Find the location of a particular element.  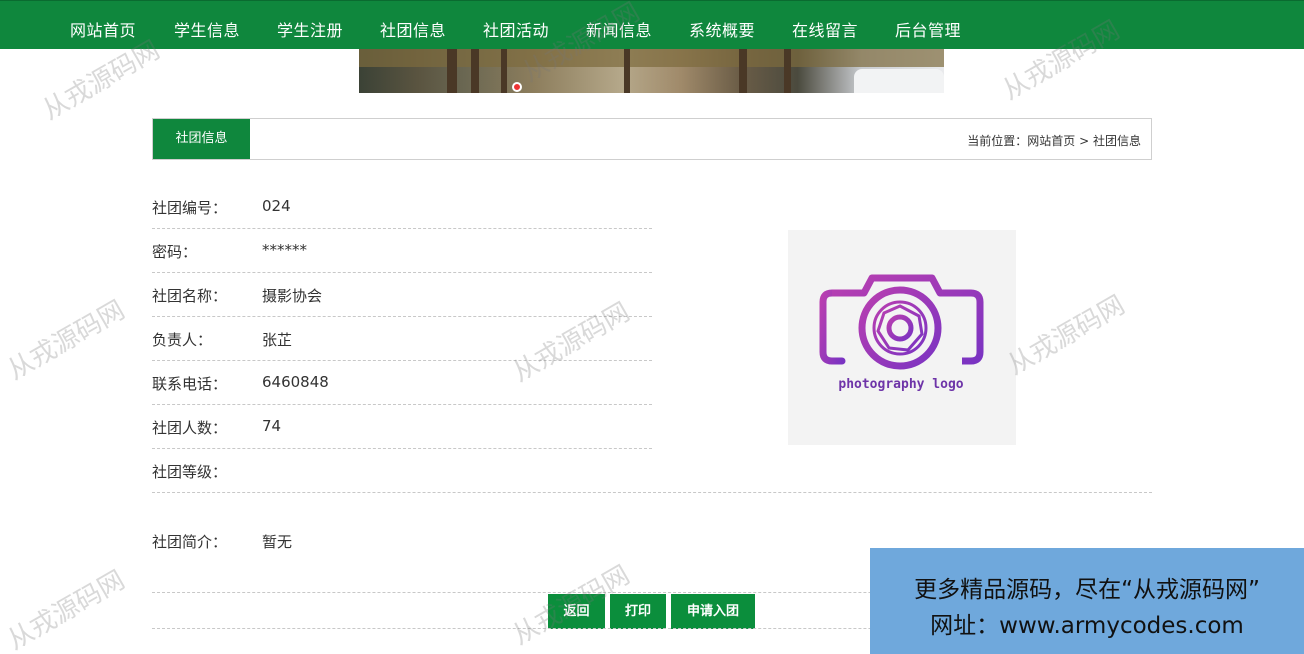

nav-item-student-register: 学生注册 is located at coordinates (310, 29).